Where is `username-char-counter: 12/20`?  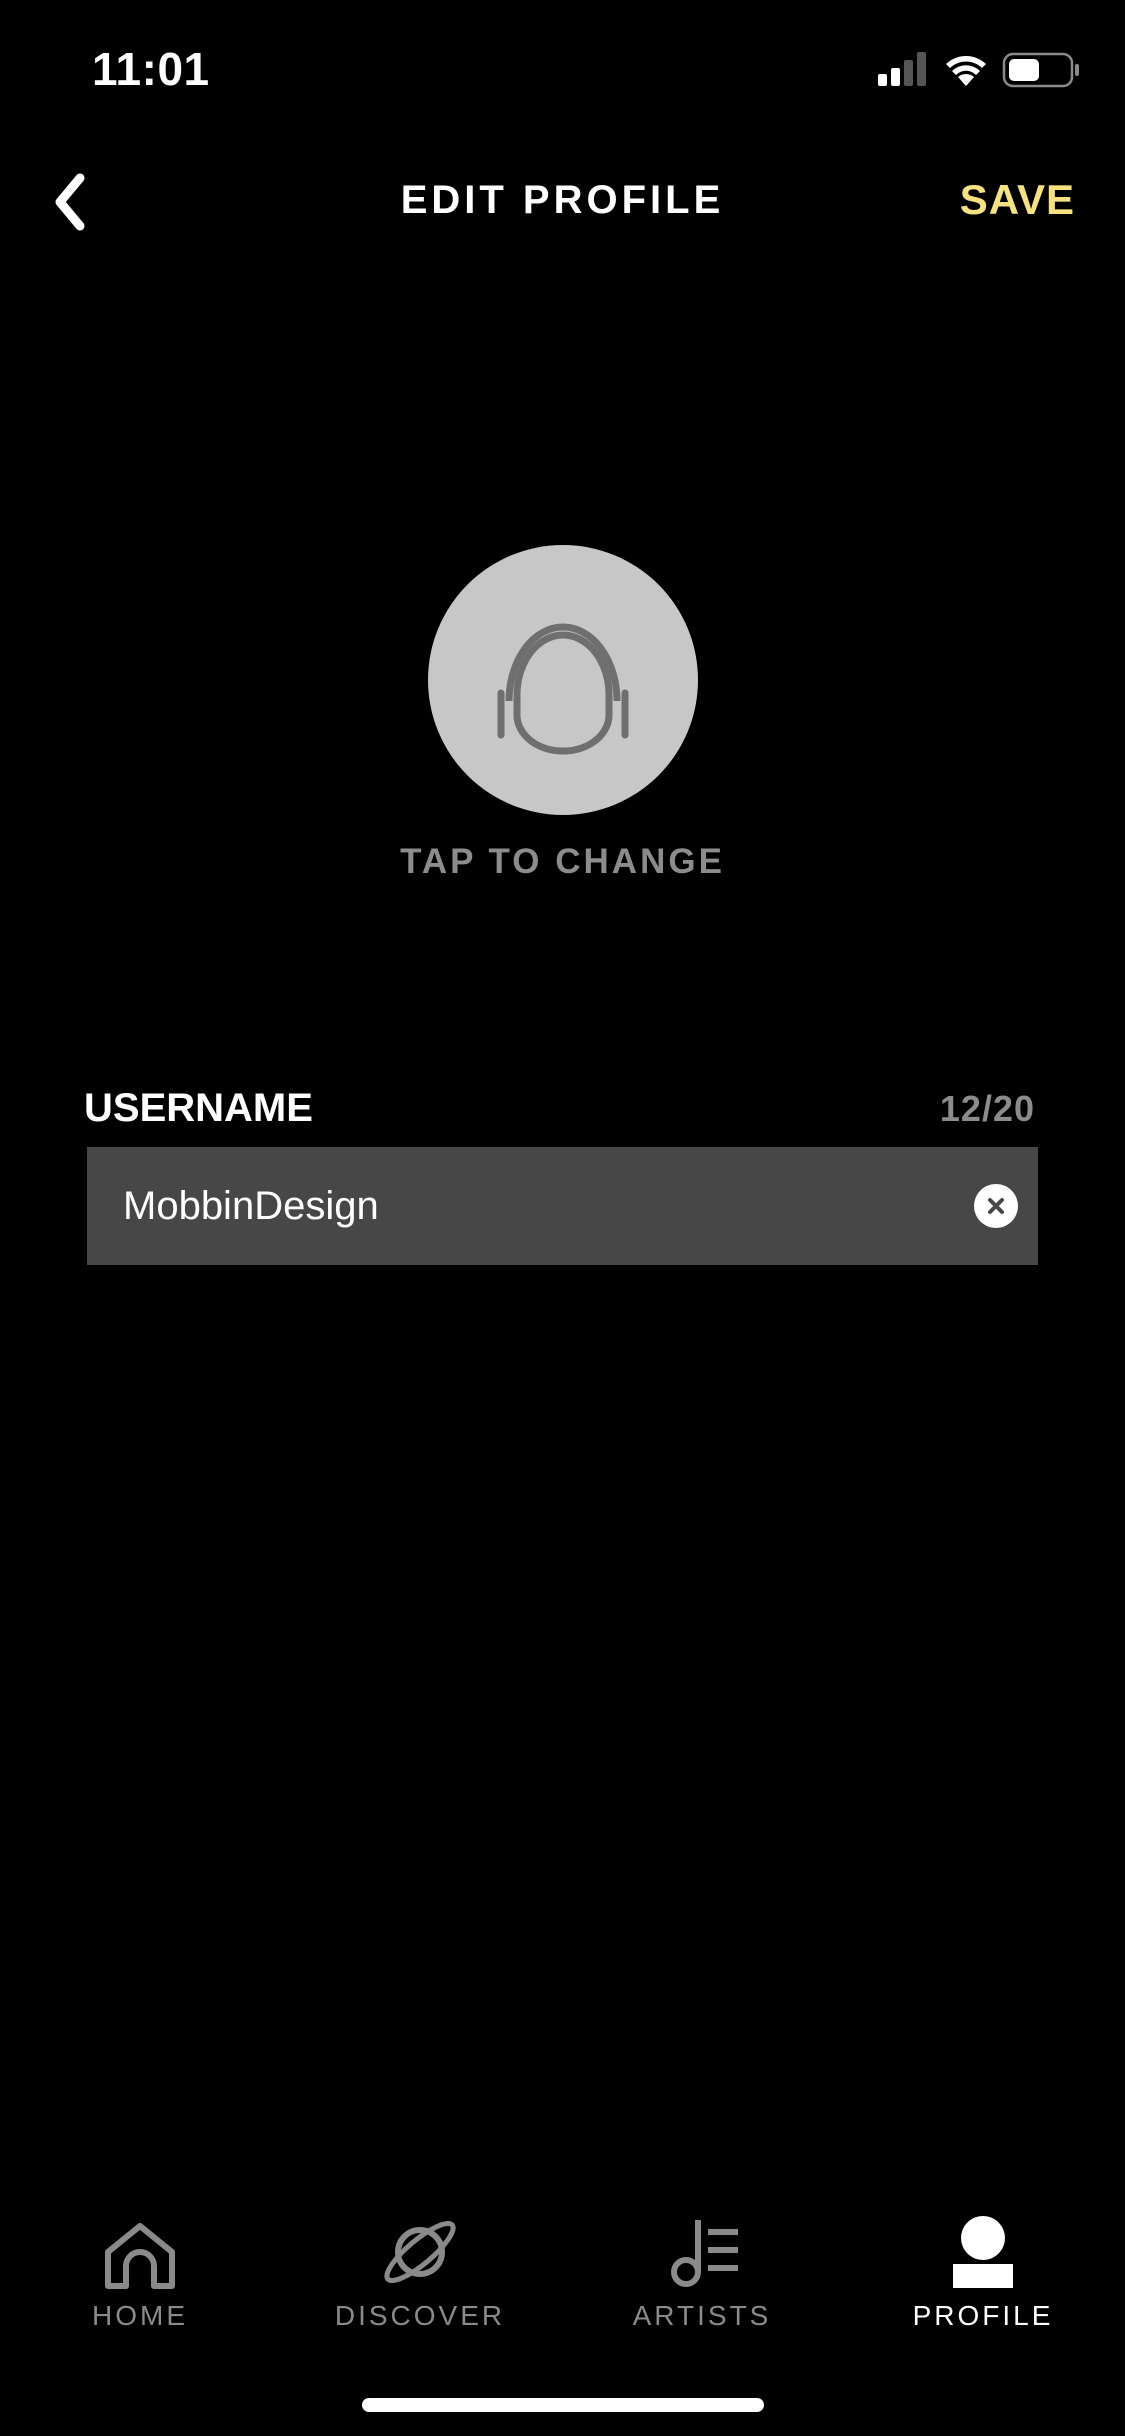
username-char-counter: 12/20 is located at coordinates (987, 1108).